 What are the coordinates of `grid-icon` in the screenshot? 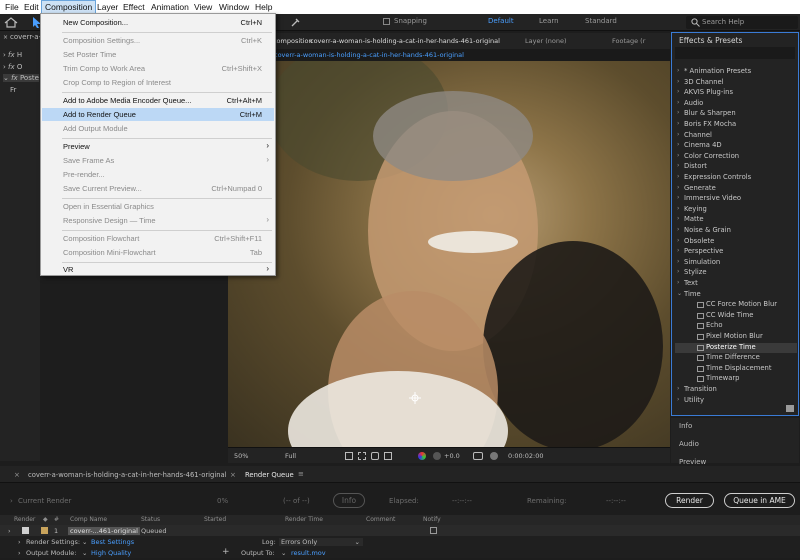 It's located at (388, 456).